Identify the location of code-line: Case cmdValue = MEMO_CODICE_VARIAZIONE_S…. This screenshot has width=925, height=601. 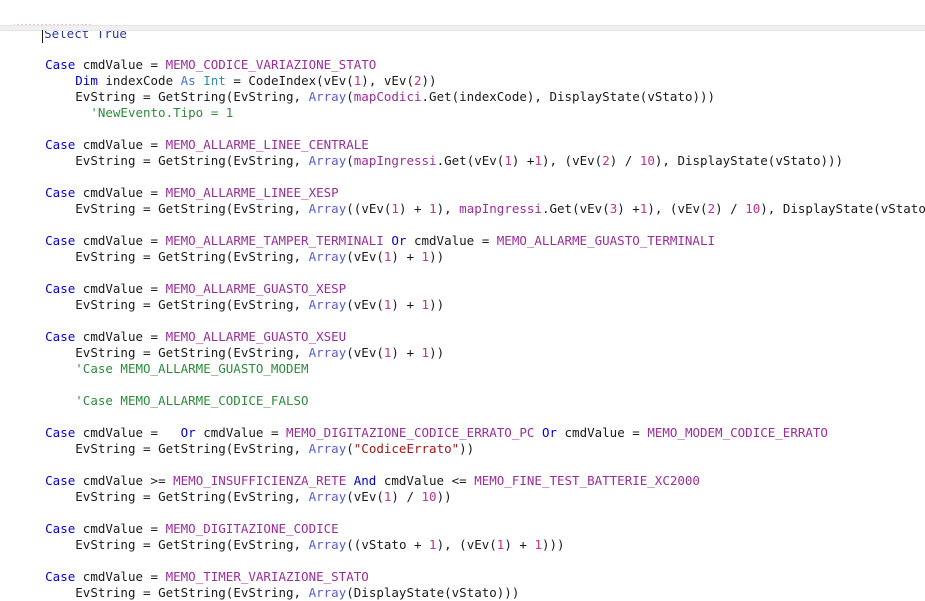
(462, 65).